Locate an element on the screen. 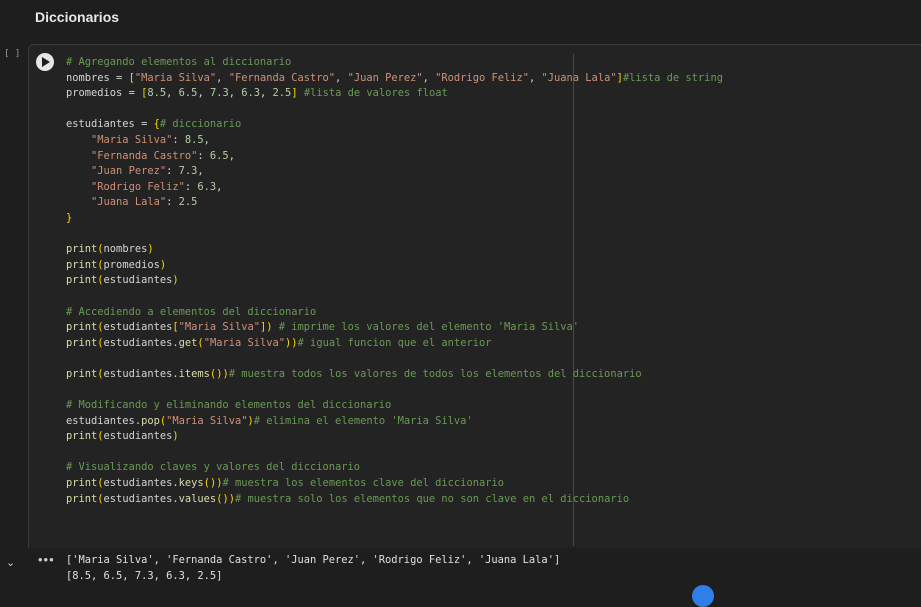 This screenshot has width=921, height=607. section-title: Diccionarios is located at coordinates (77, 17).